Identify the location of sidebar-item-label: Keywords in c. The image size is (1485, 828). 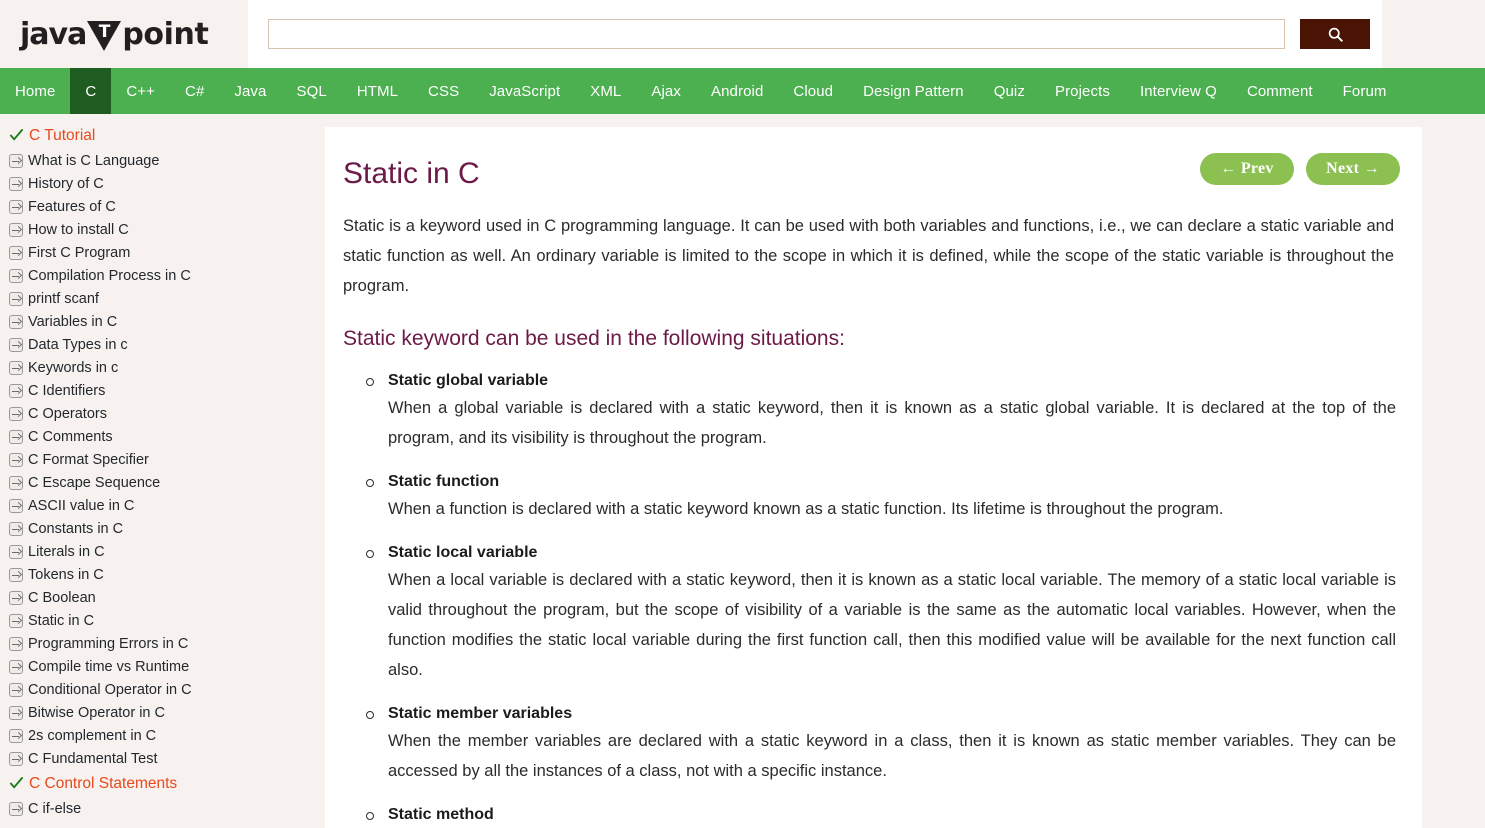
(73, 367).